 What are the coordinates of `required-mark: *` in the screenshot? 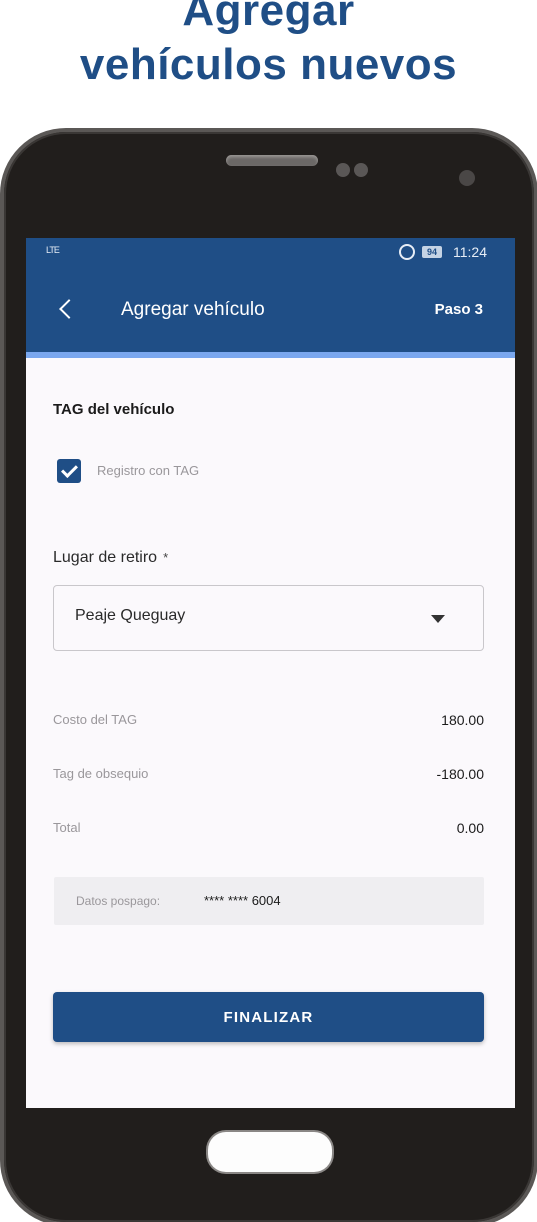 It's located at (166, 557).